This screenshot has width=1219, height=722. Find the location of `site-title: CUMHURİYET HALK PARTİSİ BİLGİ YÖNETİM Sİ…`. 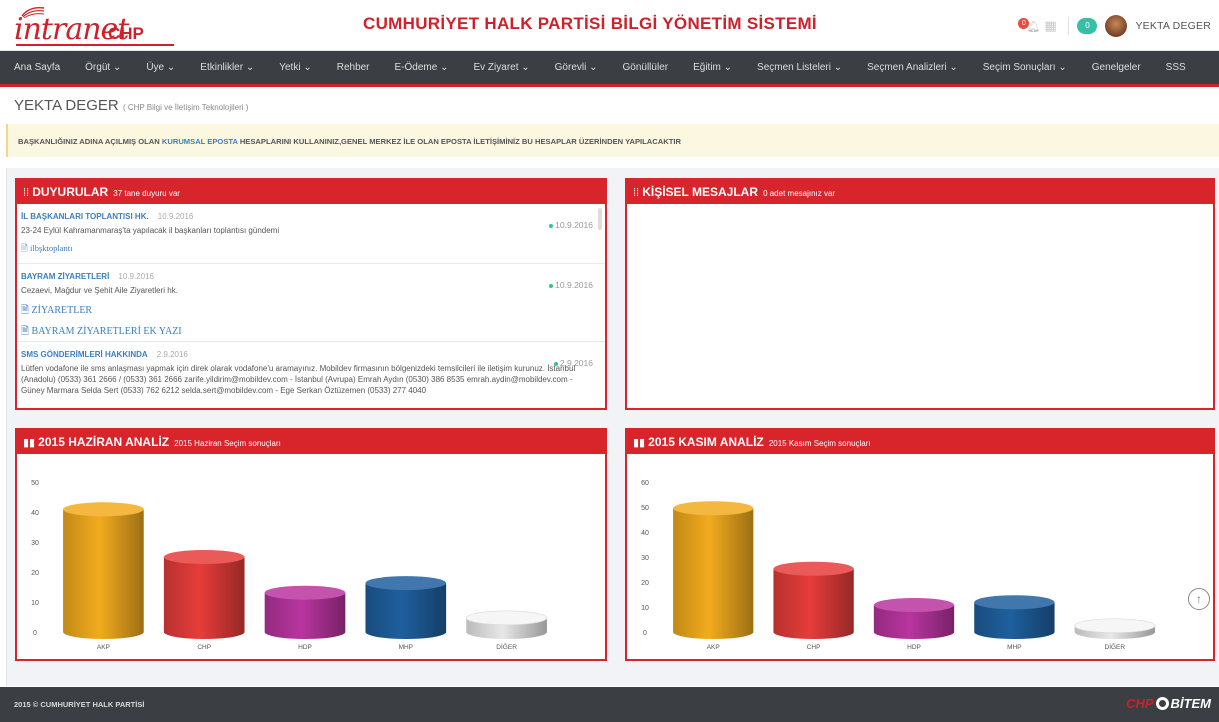

site-title: CUMHURİYET HALK PARTİSİ BİLGİ YÖNETİM Sİ… is located at coordinates (590, 23).